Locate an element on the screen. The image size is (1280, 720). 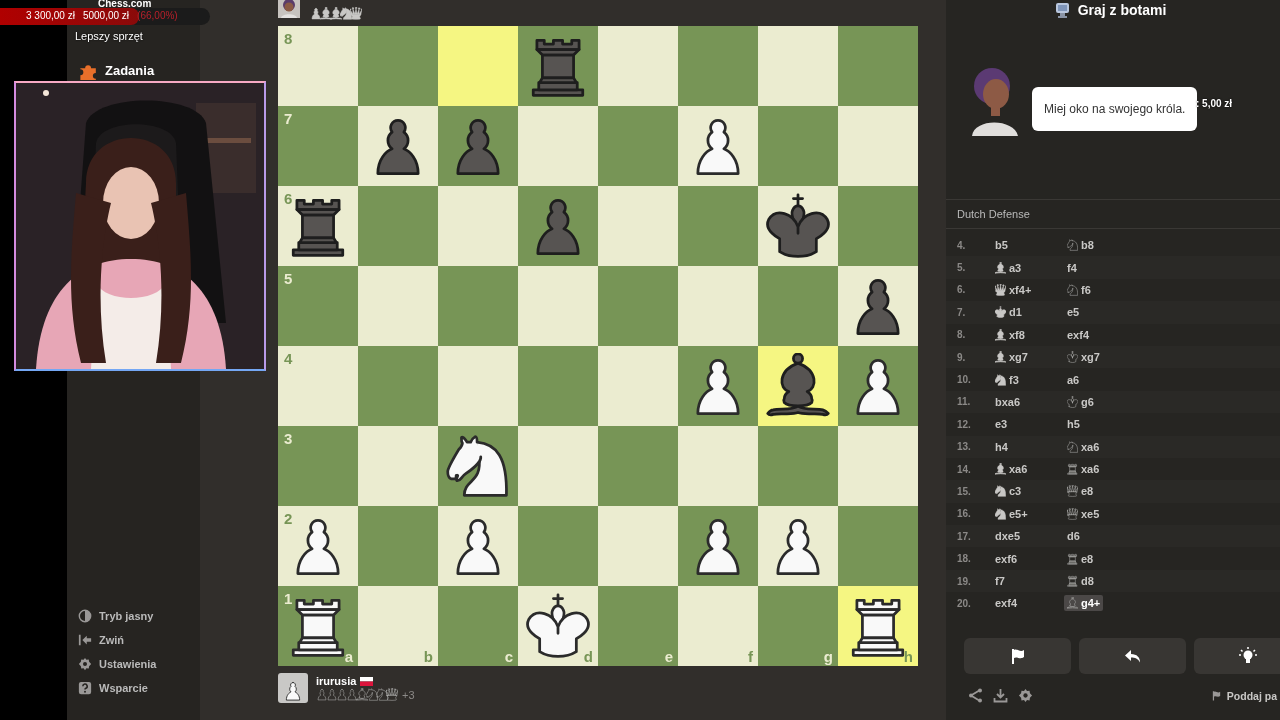
move-entry: xf8 is located at coordinates (1028, 334).